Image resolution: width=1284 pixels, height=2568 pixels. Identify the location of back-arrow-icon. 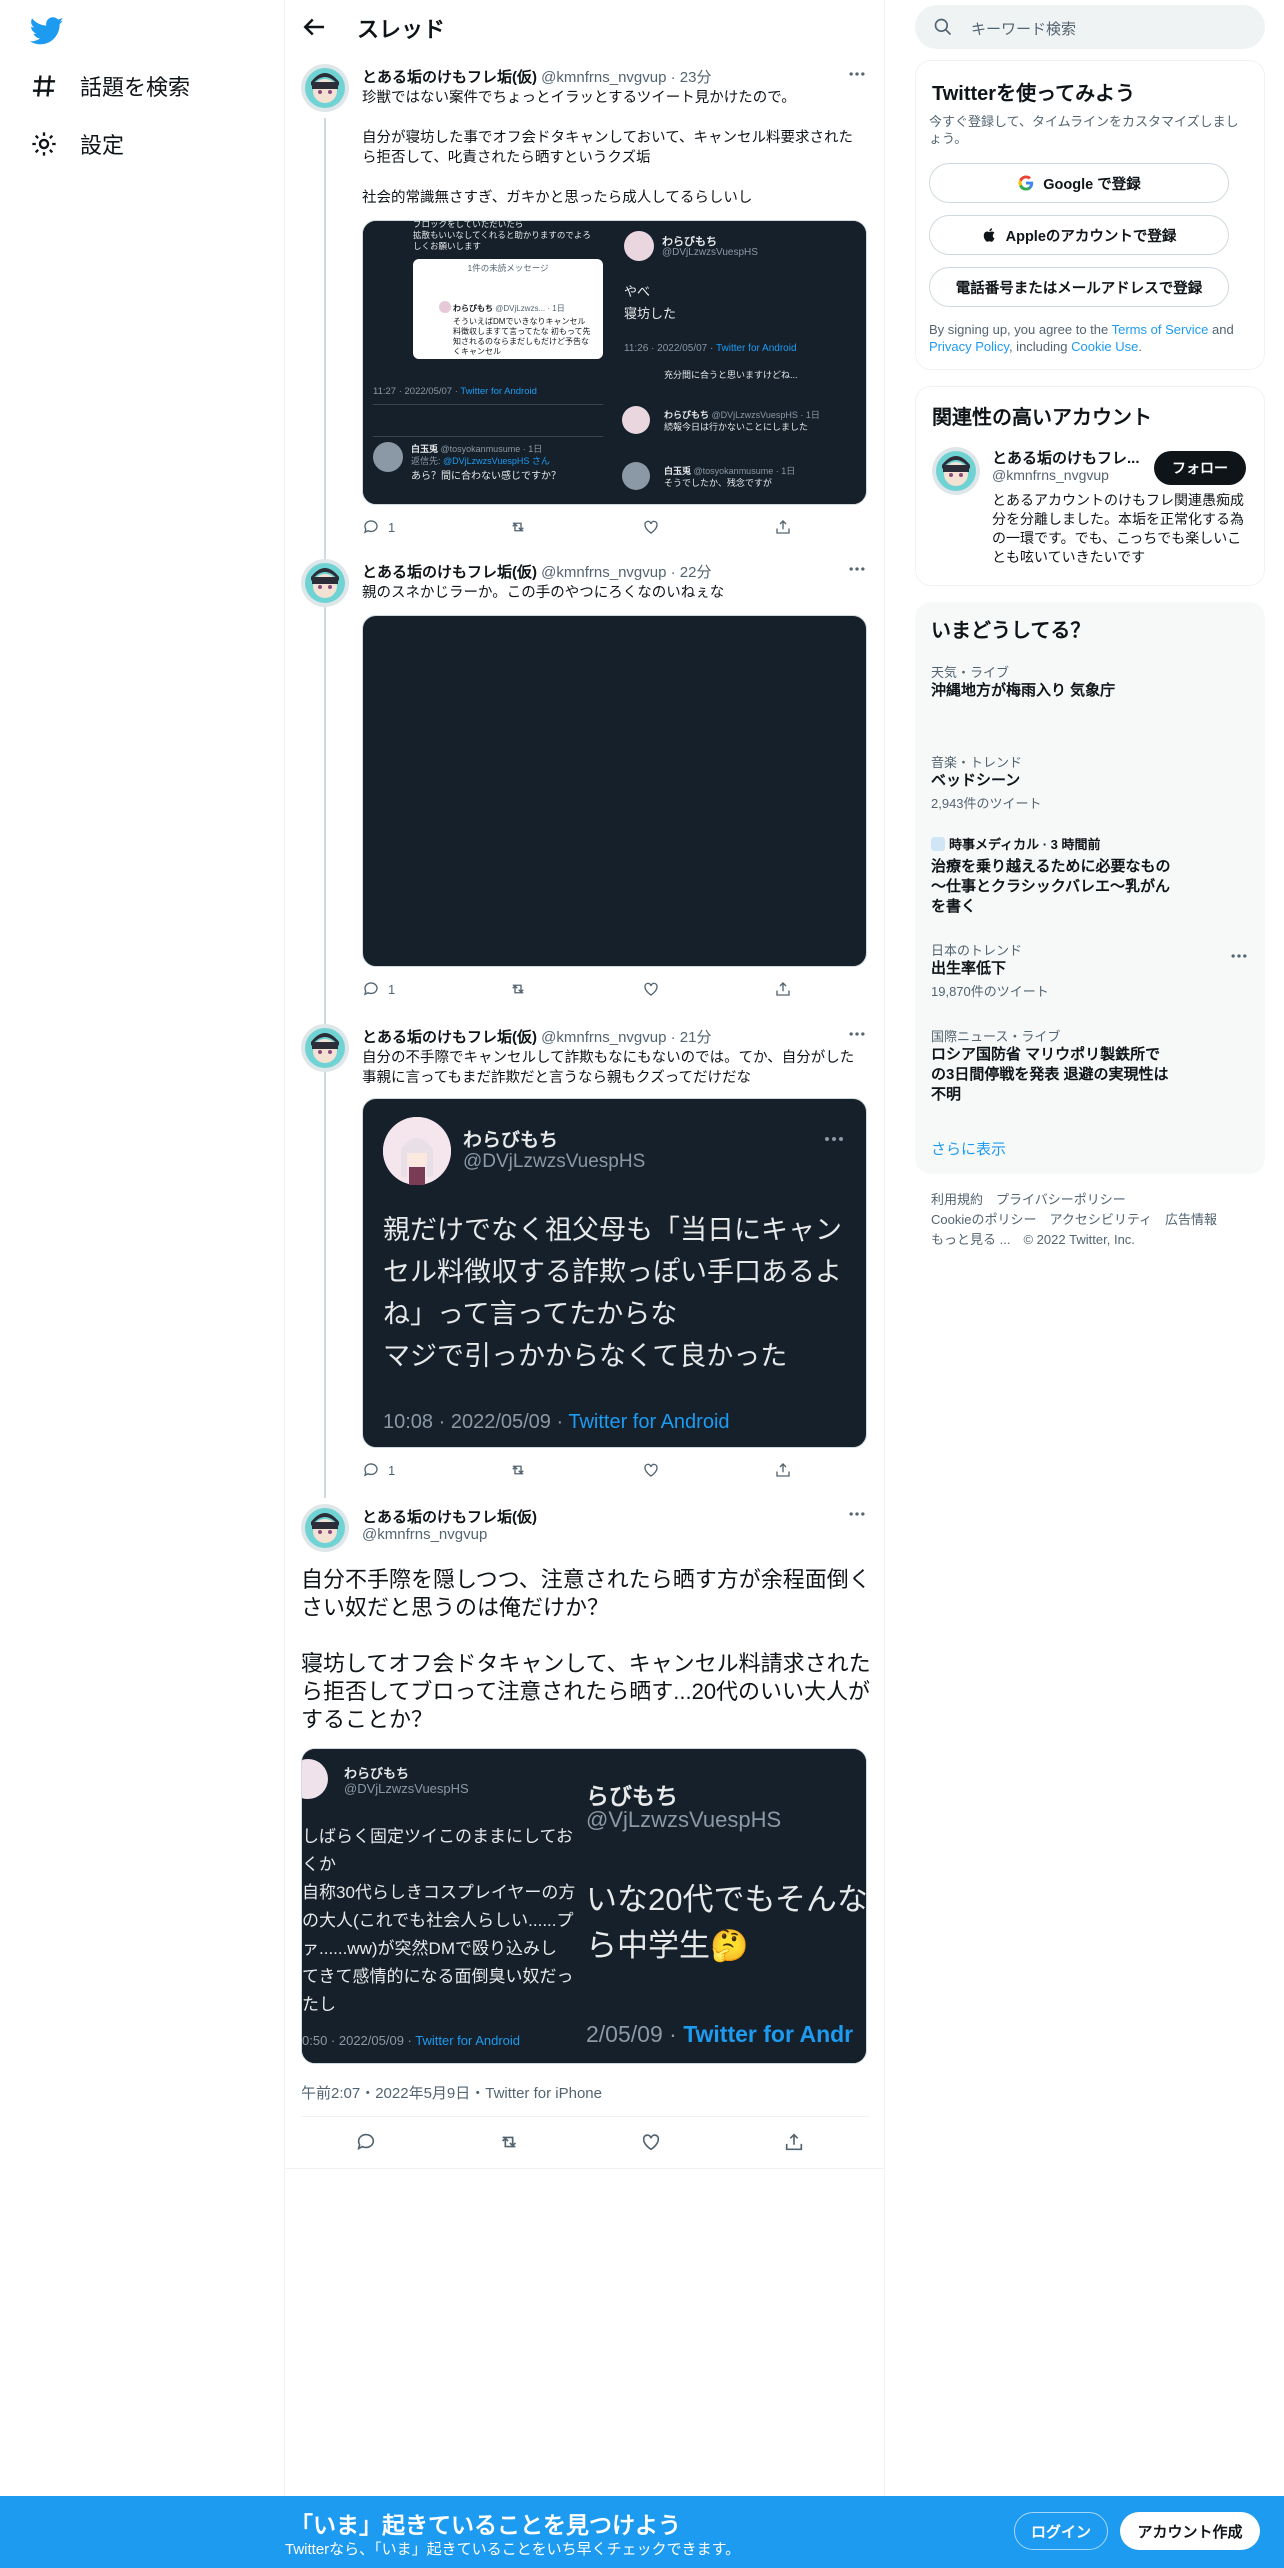
(314, 27).